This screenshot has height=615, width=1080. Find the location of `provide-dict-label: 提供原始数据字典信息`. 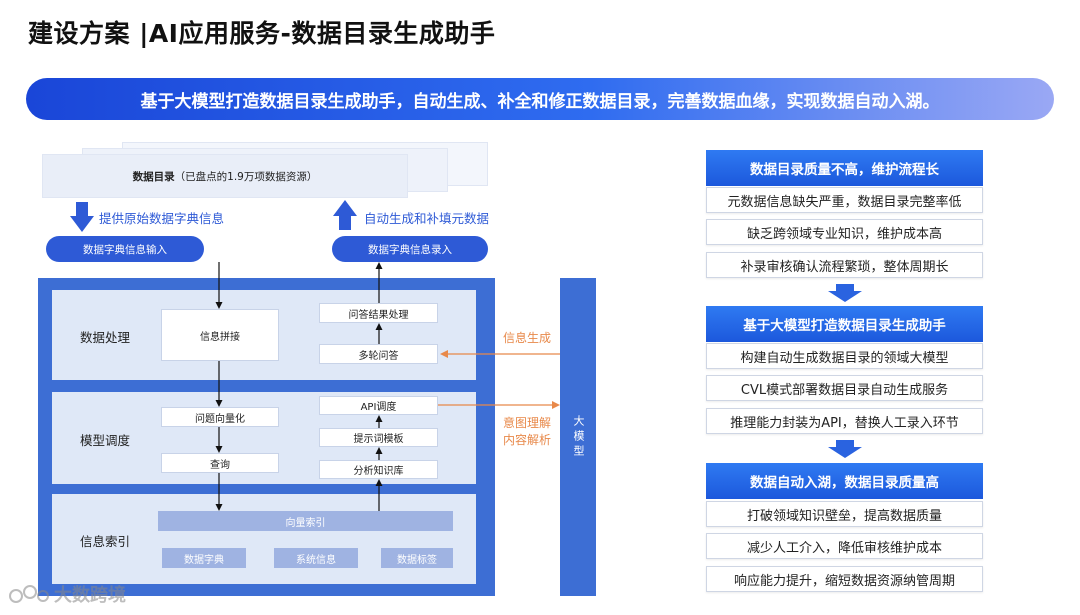

provide-dict-label: 提供原始数据字典信息 is located at coordinates (162, 218).